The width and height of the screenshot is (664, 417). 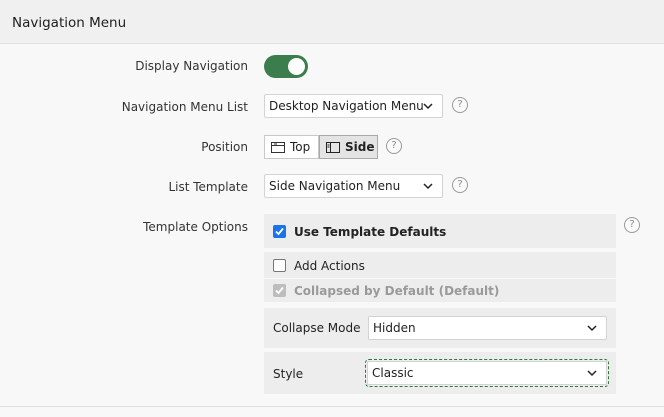 What do you see at coordinates (487, 373) in the screenshot?
I see `style-select: Classic` at bounding box center [487, 373].